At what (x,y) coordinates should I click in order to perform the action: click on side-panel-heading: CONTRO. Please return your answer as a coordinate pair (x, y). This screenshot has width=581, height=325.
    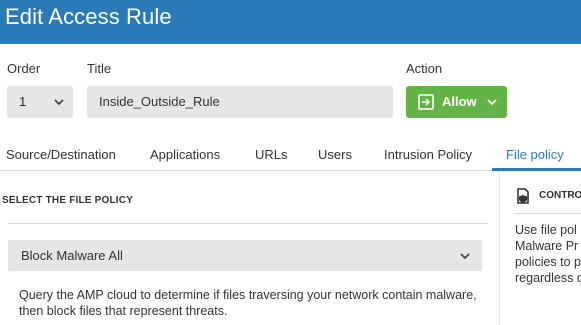
    Looking at the image, I should click on (560, 195).